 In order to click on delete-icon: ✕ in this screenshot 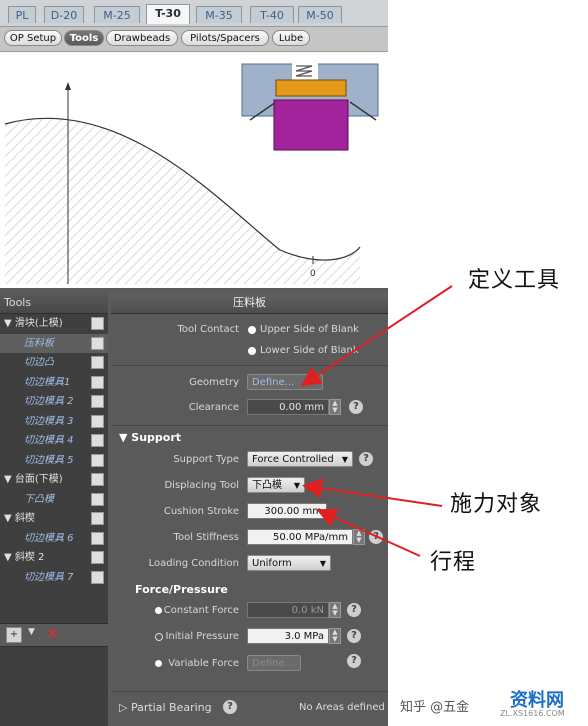, I will do `click(52, 633)`.